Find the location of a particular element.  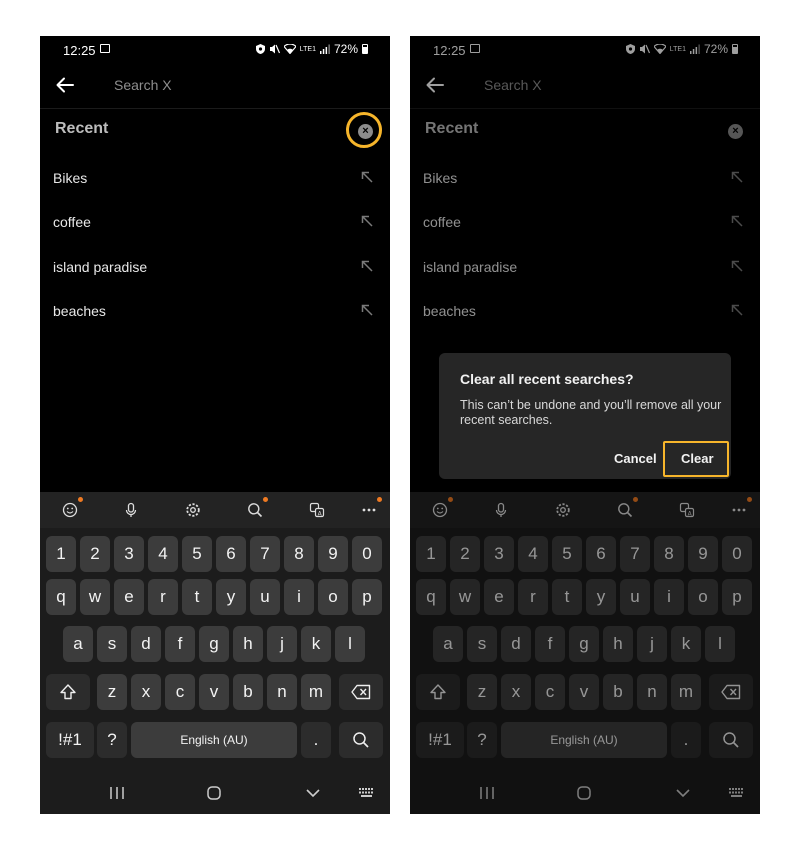

key-a: a is located at coordinates (78, 644).